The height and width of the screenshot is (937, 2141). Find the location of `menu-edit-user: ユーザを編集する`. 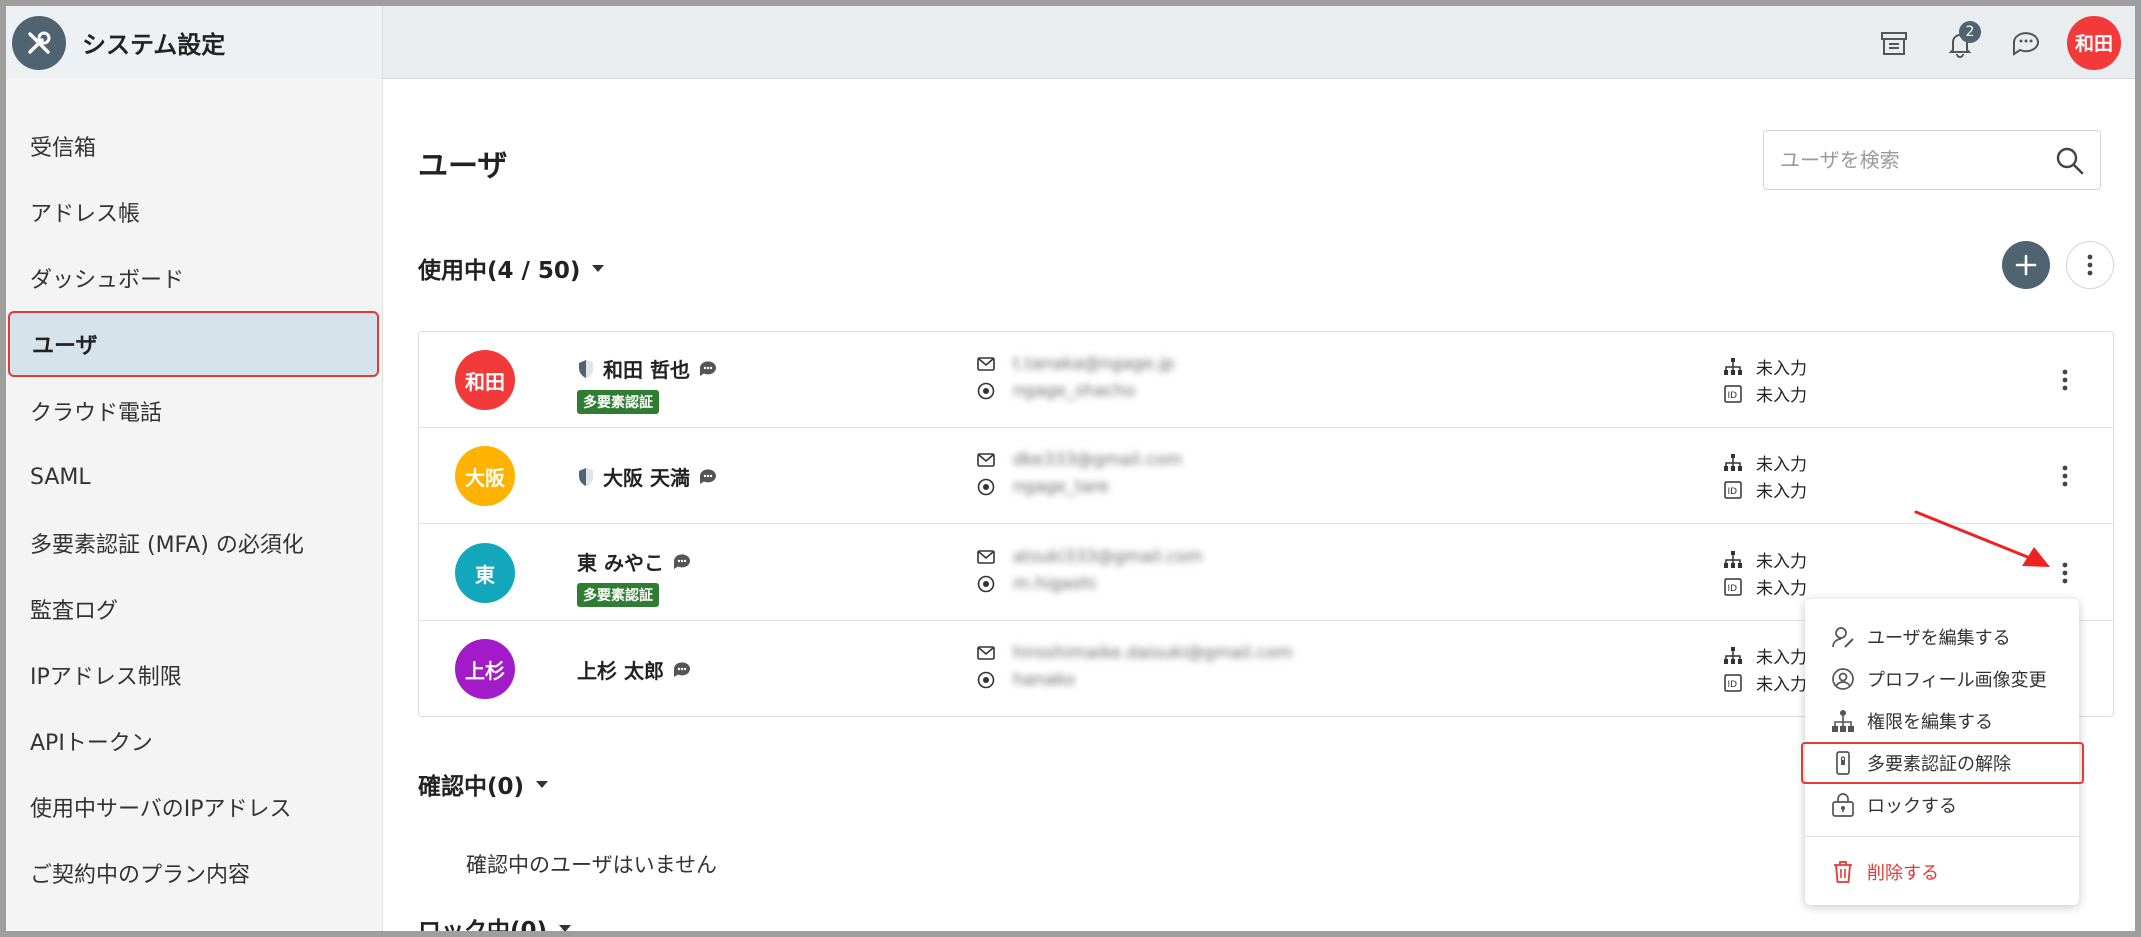

menu-edit-user: ユーザを編集する is located at coordinates (1942, 637).